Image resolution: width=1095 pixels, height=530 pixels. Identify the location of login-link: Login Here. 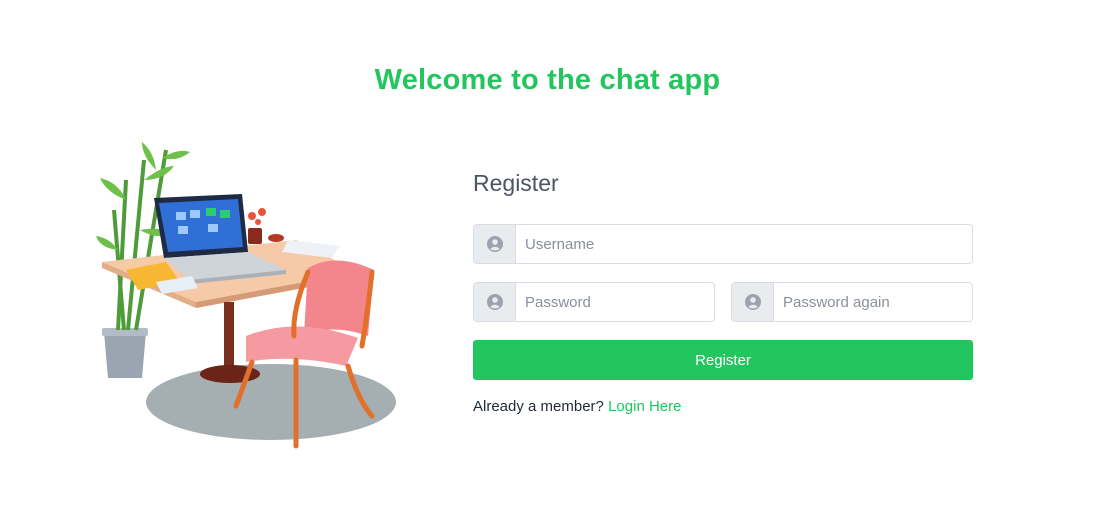
(644, 406).